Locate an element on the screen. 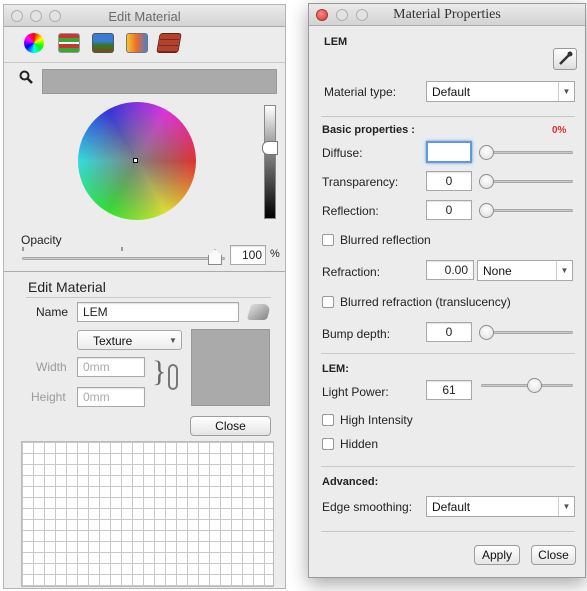 The height and width of the screenshot is (591, 587). reflection-input: 0 is located at coordinates (449, 210).